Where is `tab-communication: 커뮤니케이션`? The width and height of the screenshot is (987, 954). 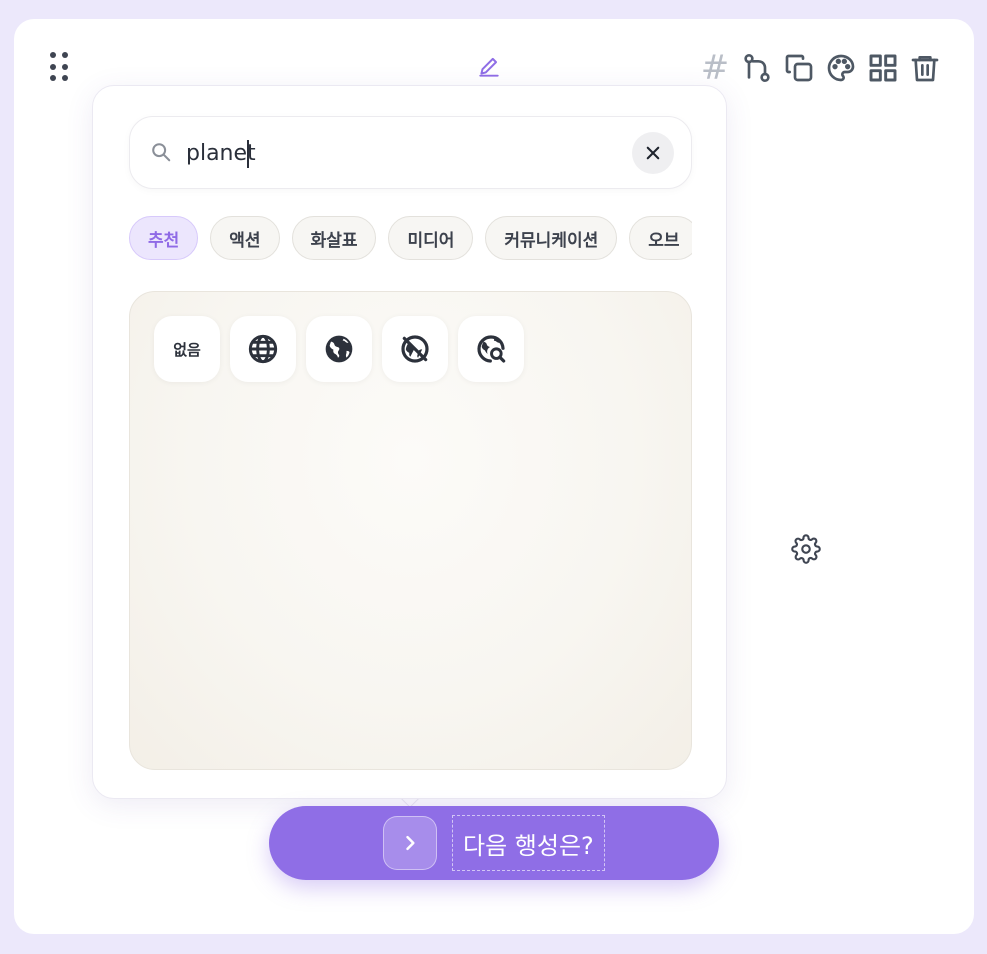 tab-communication: 커뮤니케이션 is located at coordinates (551, 238).